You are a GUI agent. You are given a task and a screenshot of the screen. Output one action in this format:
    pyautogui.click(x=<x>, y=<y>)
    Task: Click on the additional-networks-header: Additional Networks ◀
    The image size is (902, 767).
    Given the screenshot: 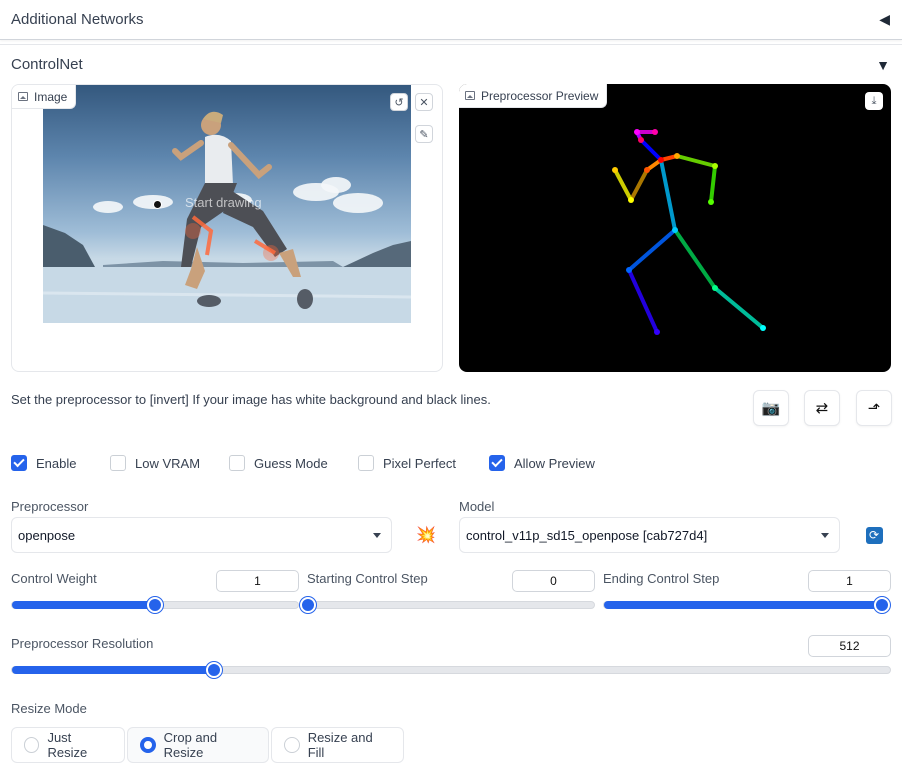 What is the action you would take?
    pyautogui.click(x=451, y=20)
    